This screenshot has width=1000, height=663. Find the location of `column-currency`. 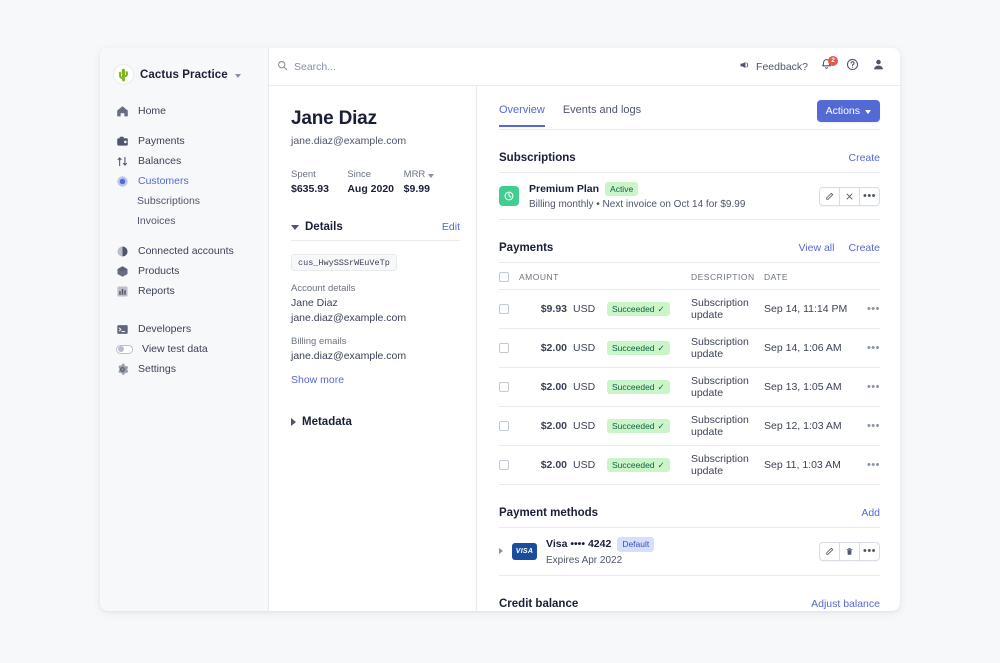

column-currency is located at coordinates (590, 277).